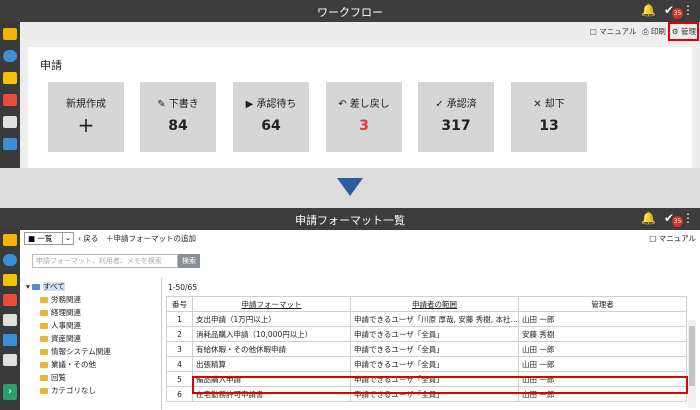 This screenshot has width=700, height=410. What do you see at coordinates (68, 299) in the screenshot?
I see `tree-item: 労務関連` at bounding box center [68, 299].